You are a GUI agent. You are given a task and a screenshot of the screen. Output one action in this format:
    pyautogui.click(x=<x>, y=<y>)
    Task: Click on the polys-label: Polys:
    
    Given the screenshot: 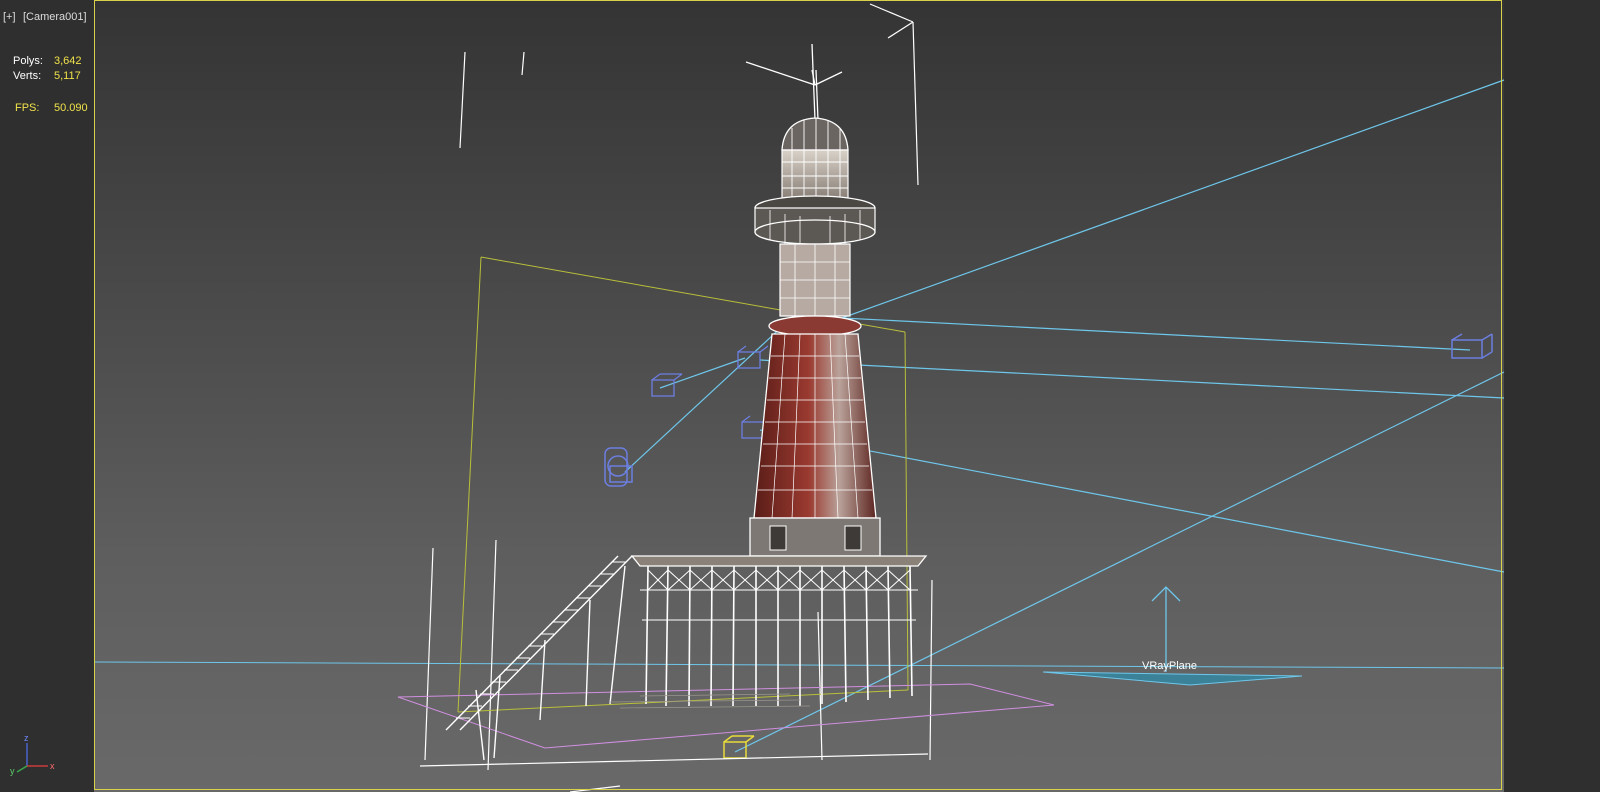 What is the action you would take?
    pyautogui.click(x=28, y=61)
    